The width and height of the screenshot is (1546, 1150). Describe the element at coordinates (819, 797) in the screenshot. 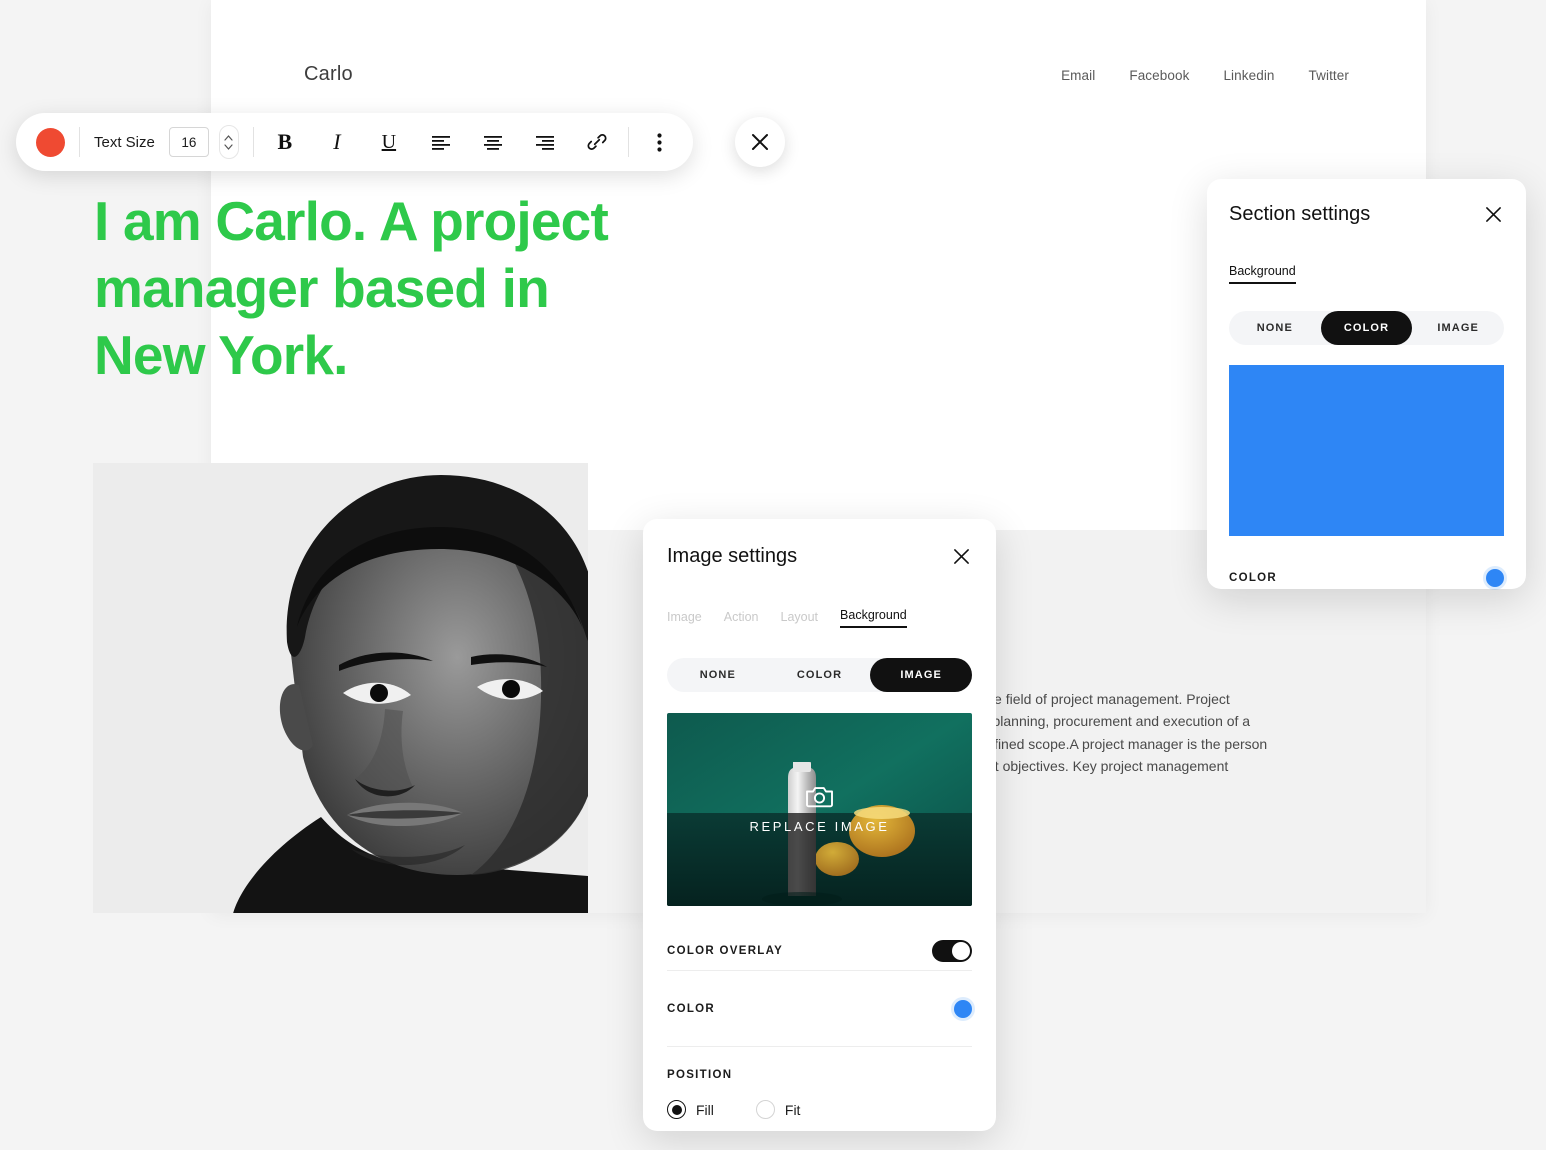

I see `camera-icon` at that location.